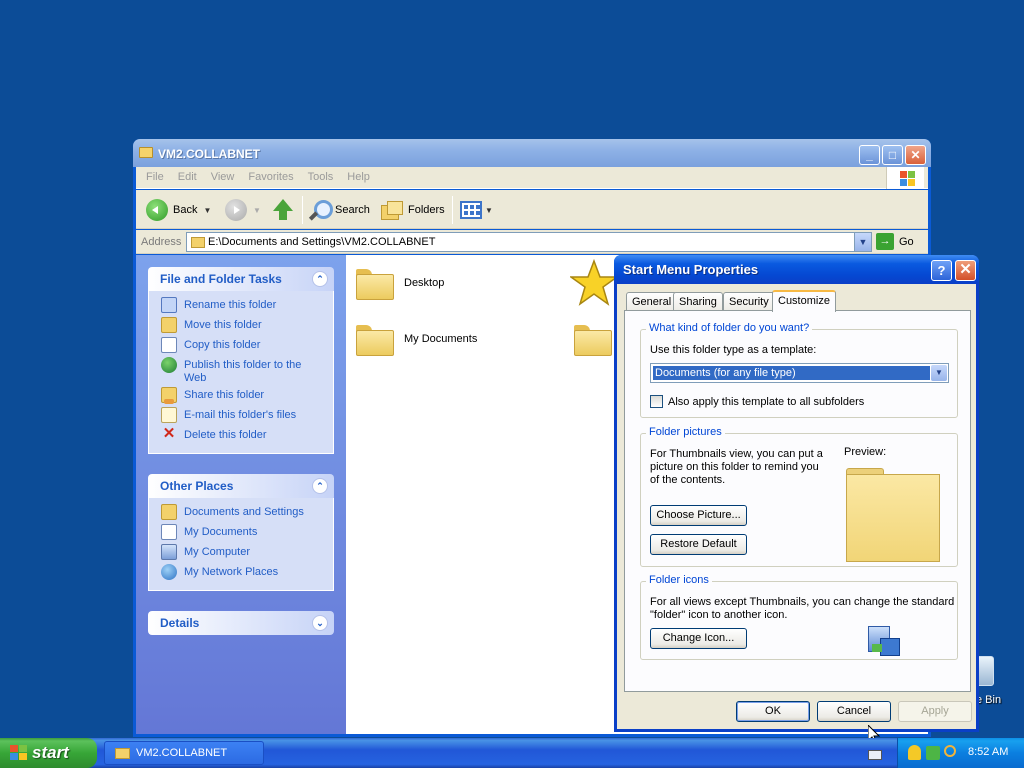 The width and height of the screenshot is (1024, 768). Describe the element at coordinates (906, 241) in the screenshot. I see `go-label: Go` at that location.